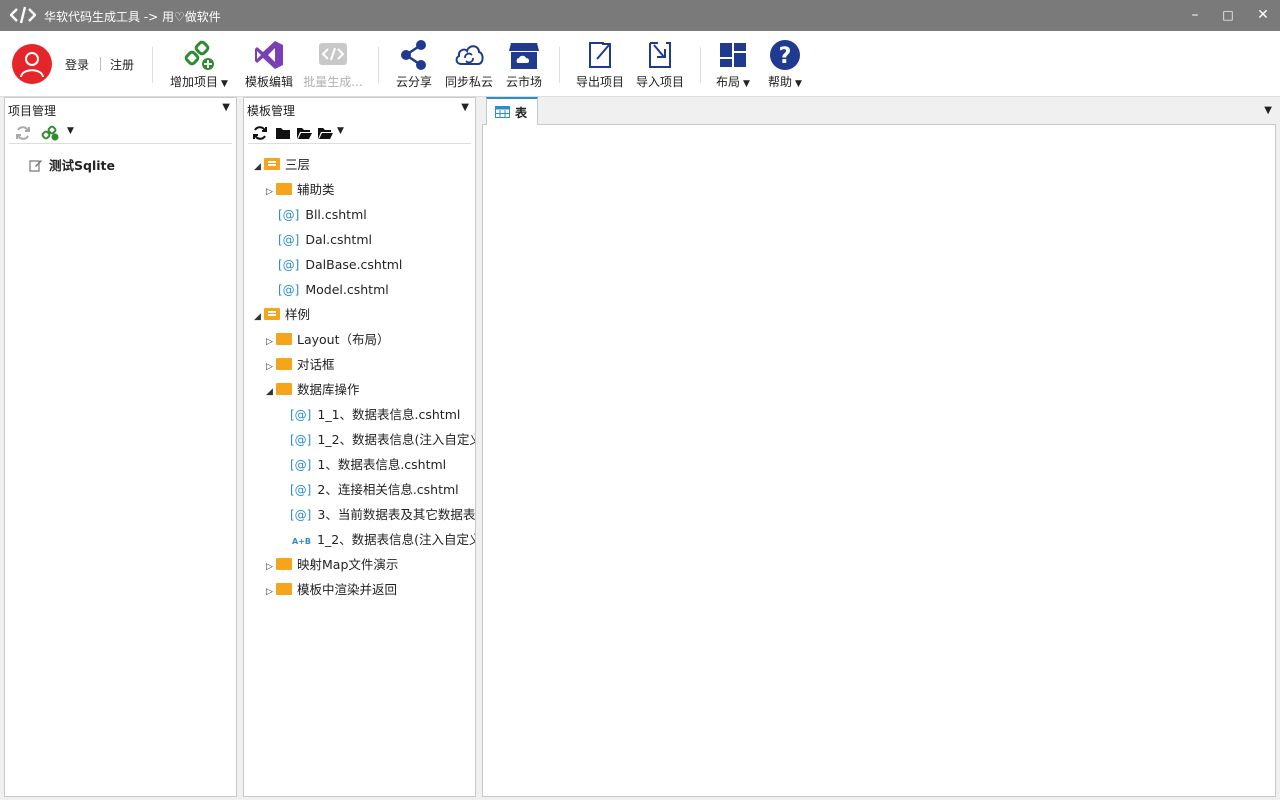 Image resolution: width=1280 pixels, height=800 pixels. I want to click on tree-node: ▷ 辅助类, so click(300, 190).